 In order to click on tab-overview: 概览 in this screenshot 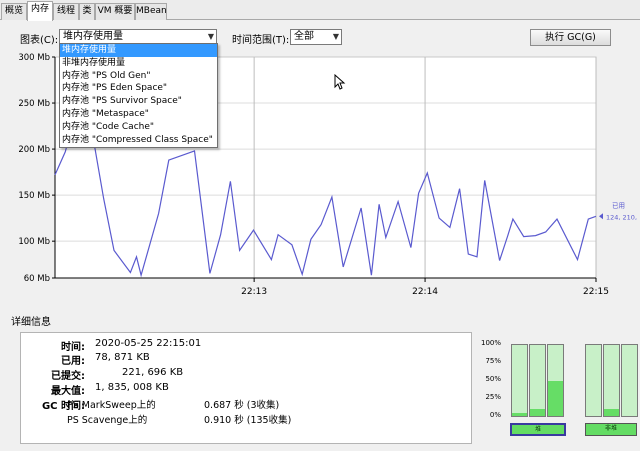, I will do `click(14, 11)`.